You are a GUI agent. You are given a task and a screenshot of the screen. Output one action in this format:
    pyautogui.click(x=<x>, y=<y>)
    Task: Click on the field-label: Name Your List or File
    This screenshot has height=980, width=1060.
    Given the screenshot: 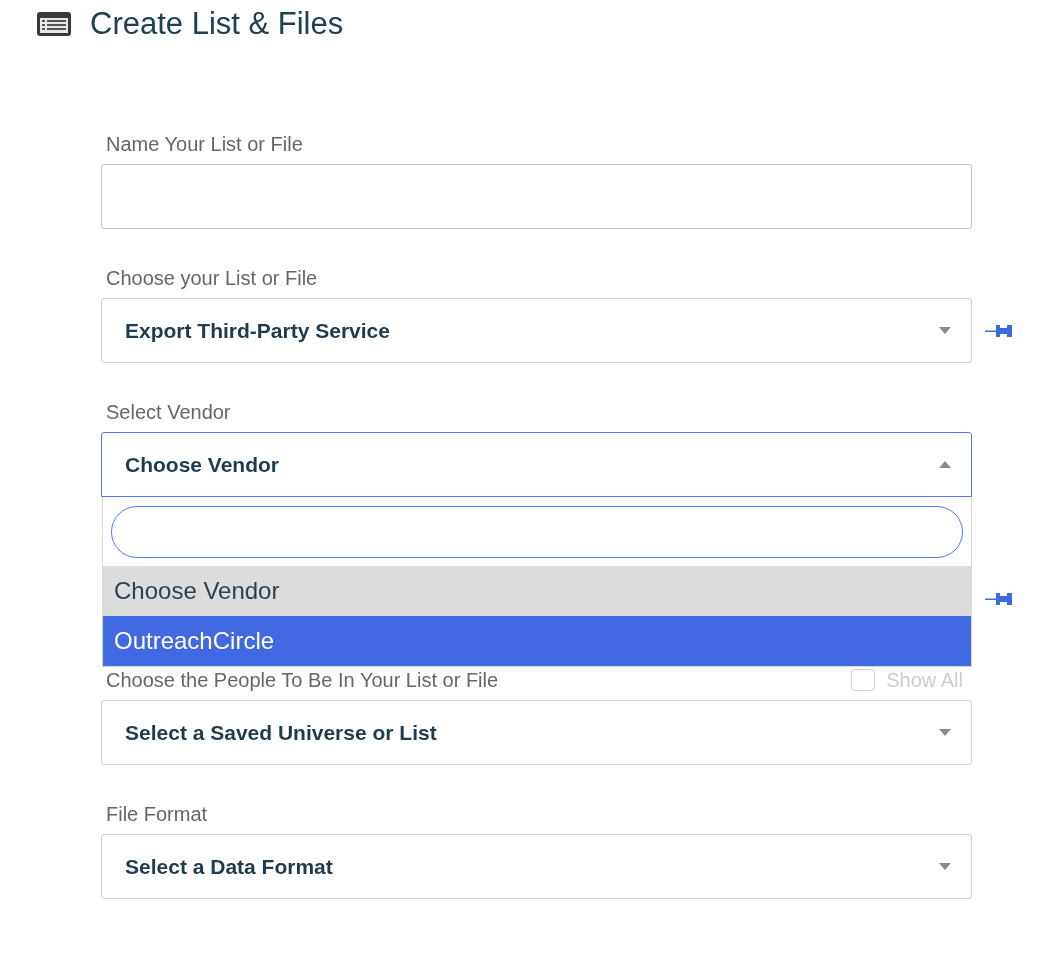 What is the action you would take?
    pyautogui.click(x=204, y=144)
    